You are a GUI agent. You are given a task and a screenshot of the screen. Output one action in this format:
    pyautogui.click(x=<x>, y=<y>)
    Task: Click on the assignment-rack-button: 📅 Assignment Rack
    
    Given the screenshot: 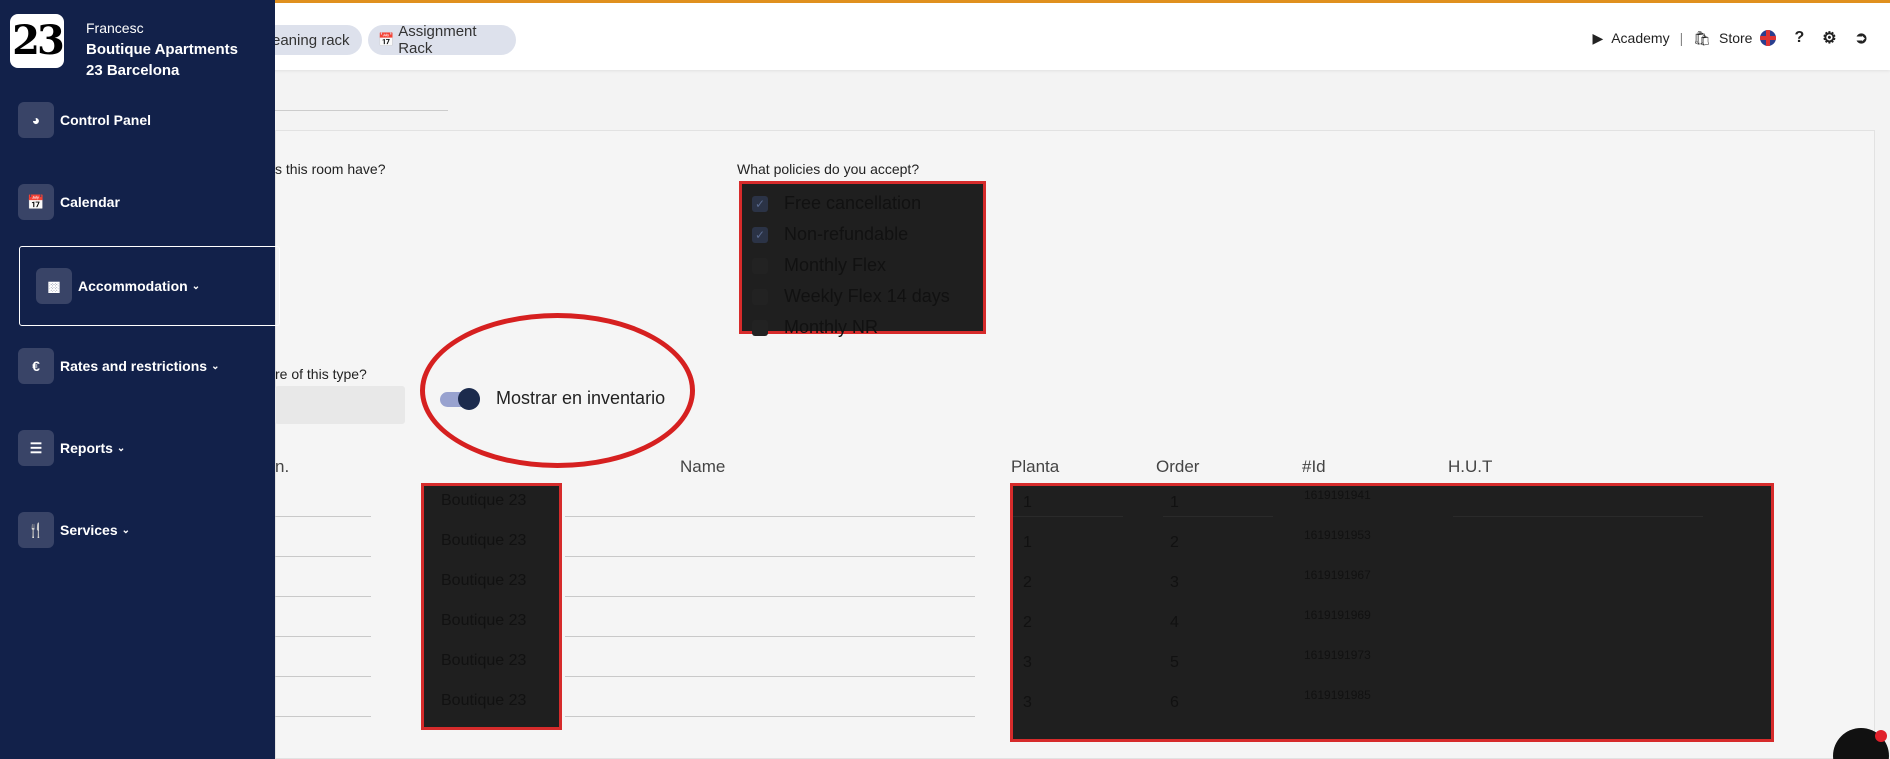 What is the action you would take?
    pyautogui.click(x=442, y=40)
    